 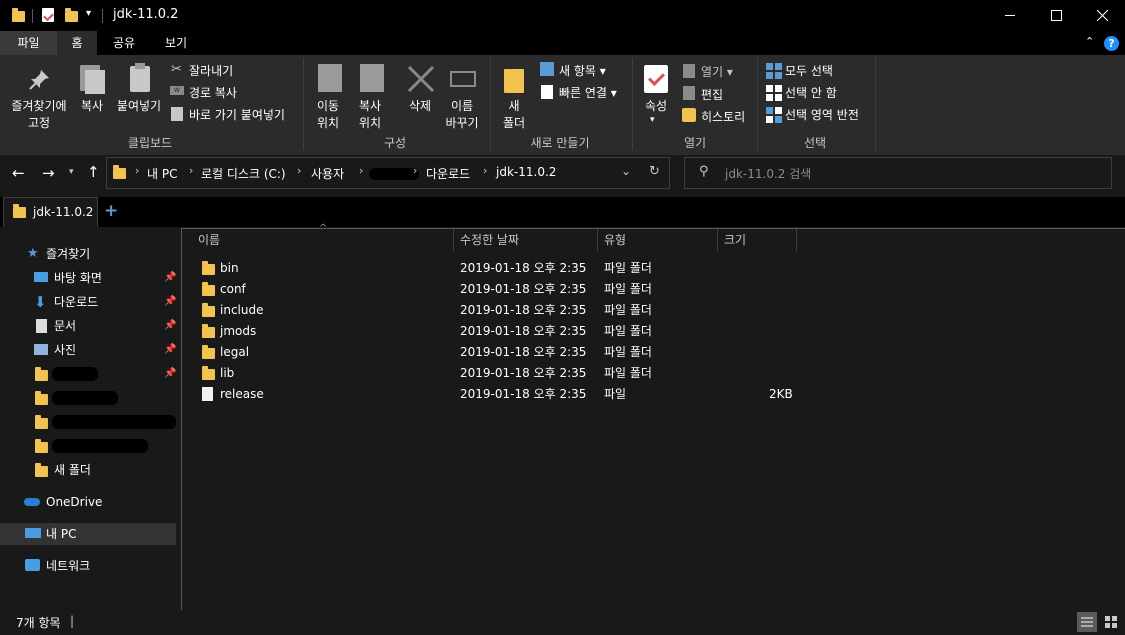 I want to click on open-button: 열기 ▾, so click(x=717, y=71).